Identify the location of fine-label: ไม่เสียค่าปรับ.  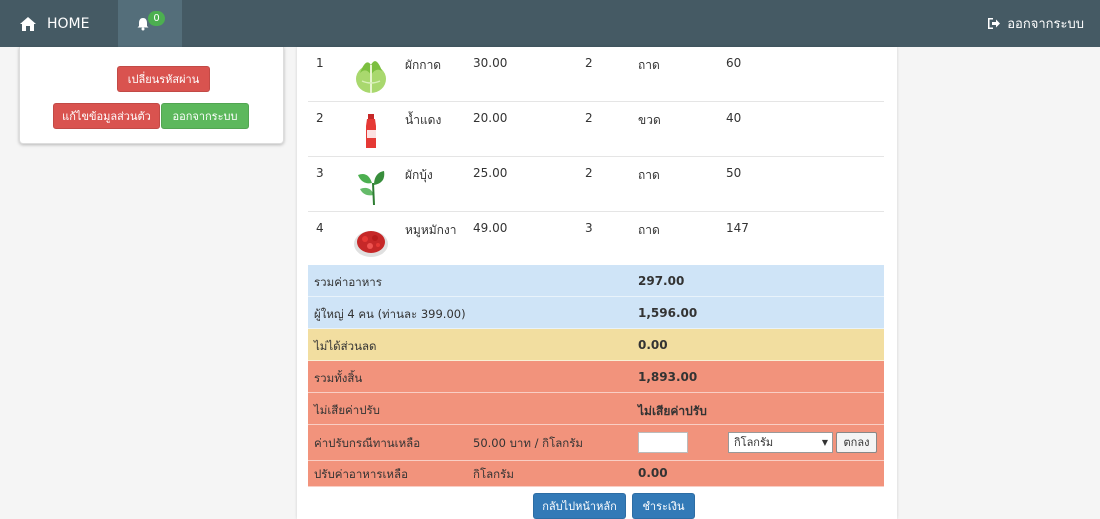
(347, 410).